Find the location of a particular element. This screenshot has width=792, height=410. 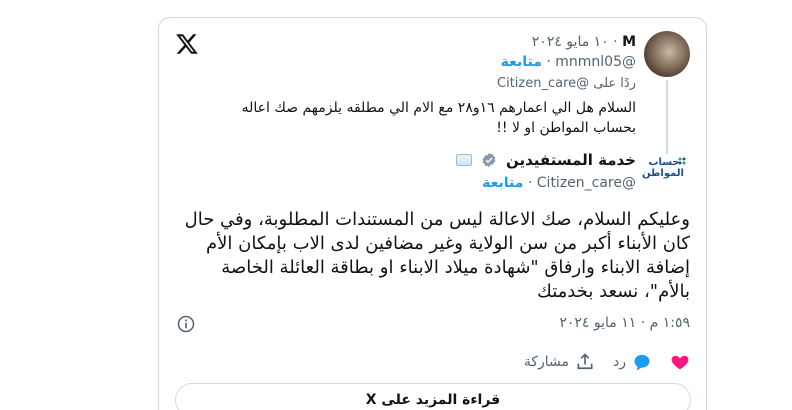

info-icon is located at coordinates (186, 324).